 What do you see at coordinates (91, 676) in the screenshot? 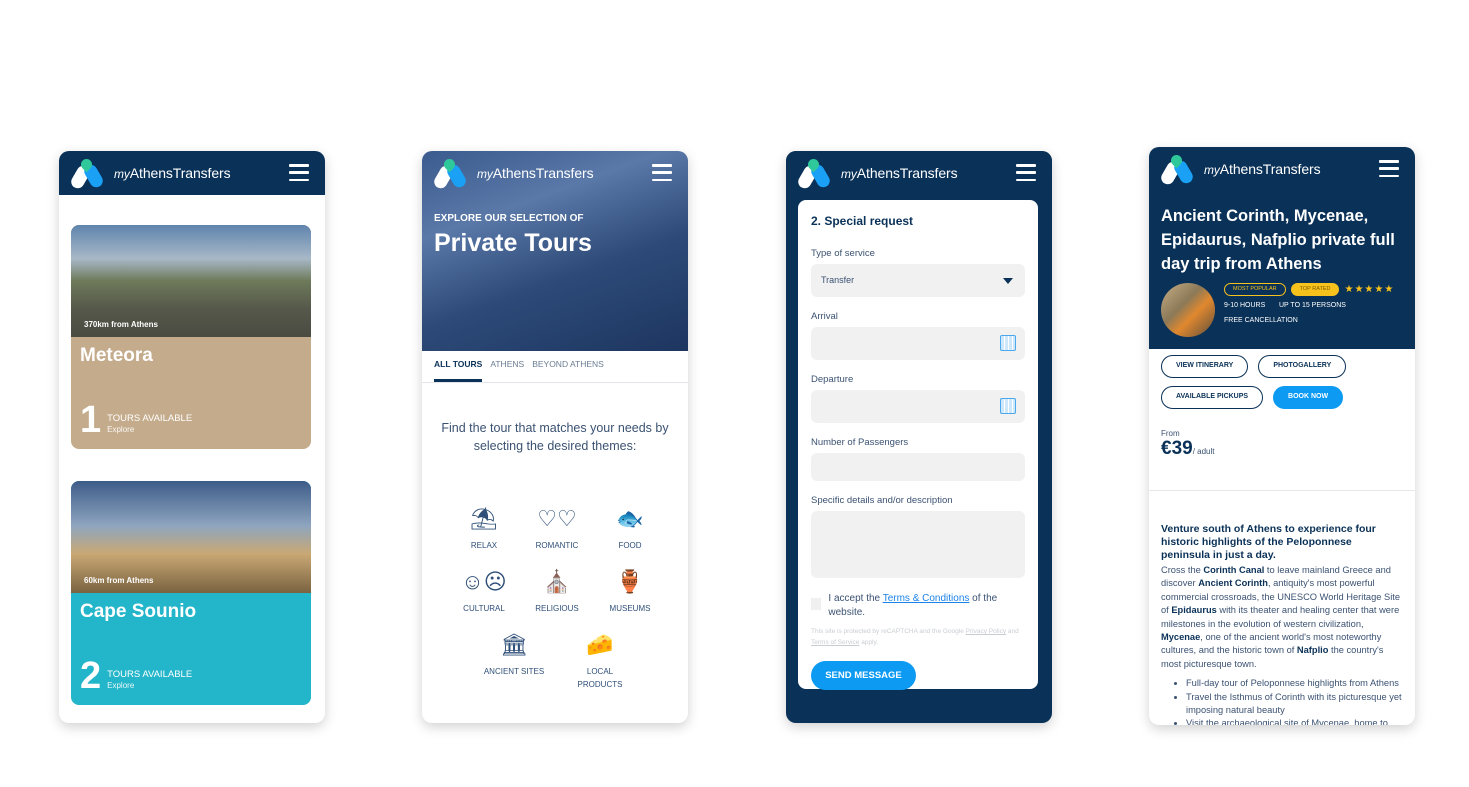
I see `tour-count: 2` at bounding box center [91, 676].